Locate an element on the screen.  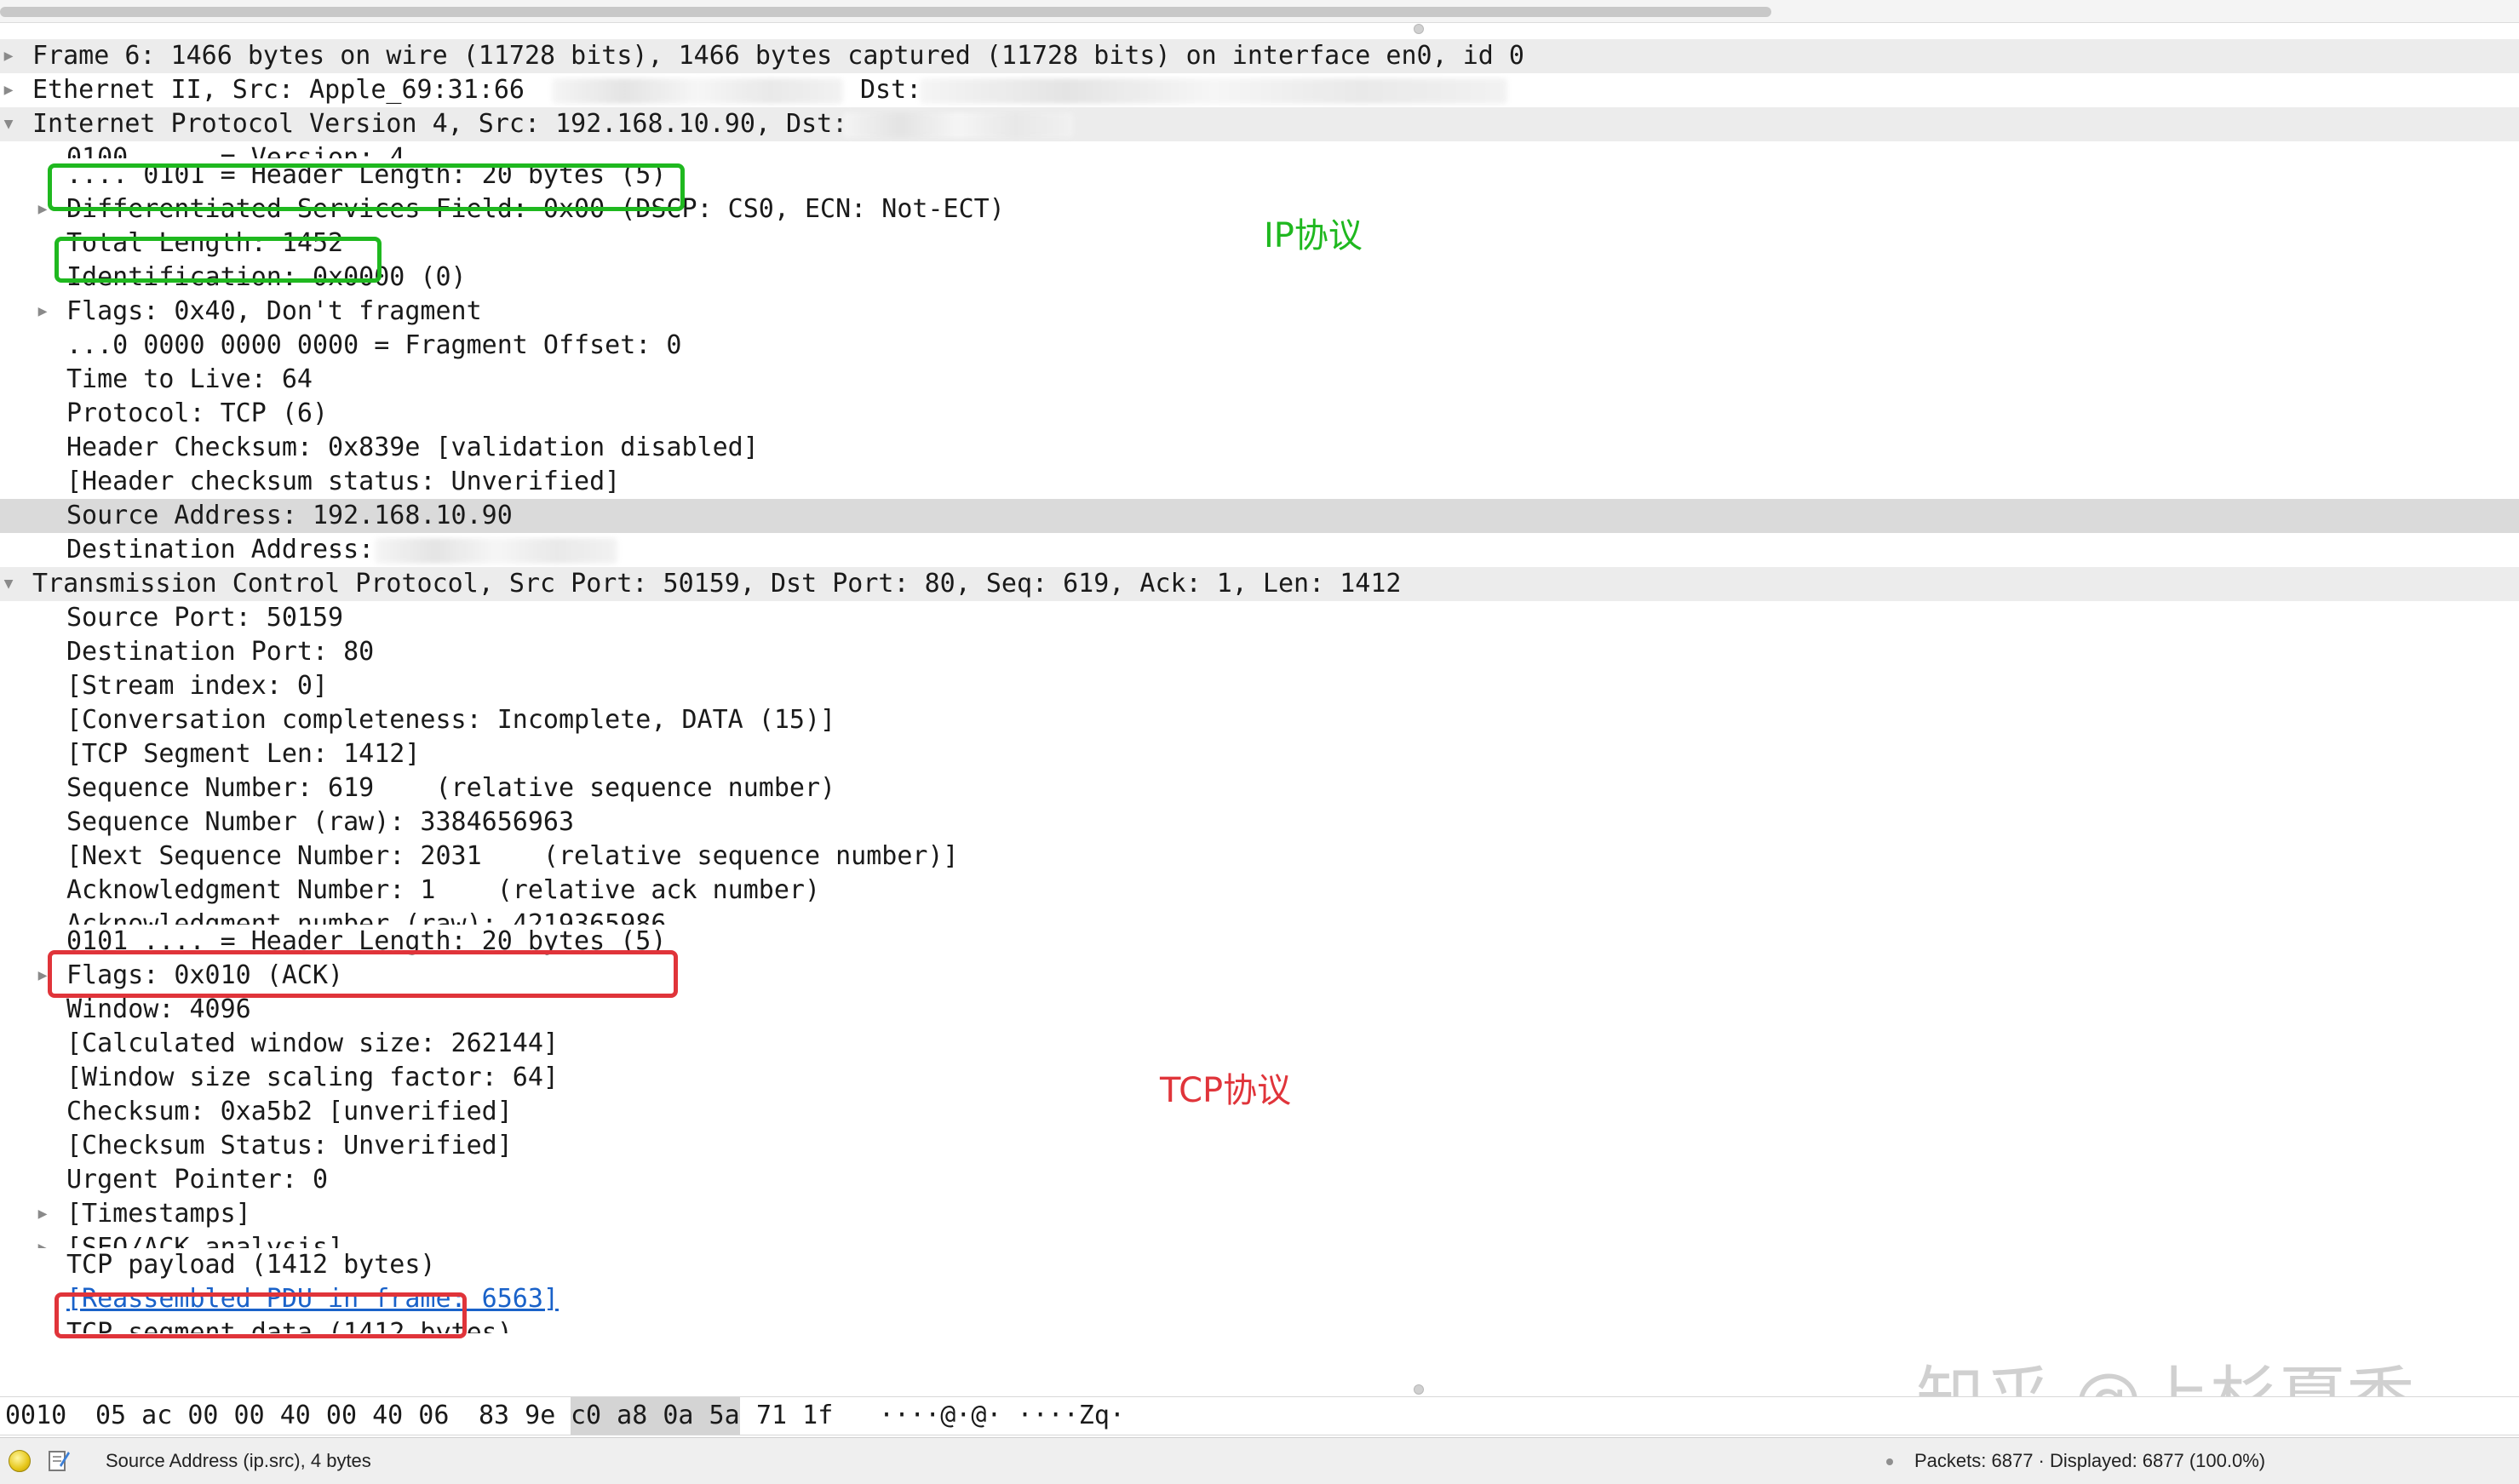
tree-row-ip-flags: ▶ Flags: 0x40, Don't fragment is located at coordinates (1260, 312).